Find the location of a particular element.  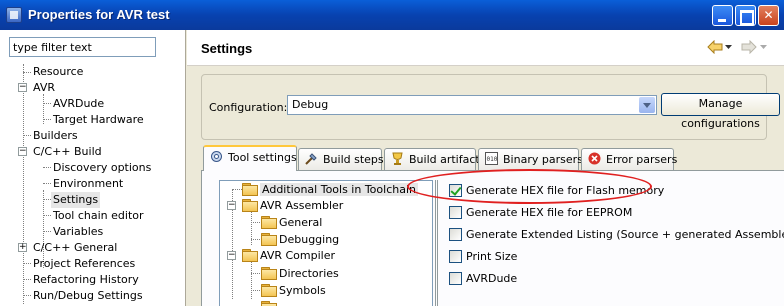

back-arrow-icon is located at coordinates (715, 47).